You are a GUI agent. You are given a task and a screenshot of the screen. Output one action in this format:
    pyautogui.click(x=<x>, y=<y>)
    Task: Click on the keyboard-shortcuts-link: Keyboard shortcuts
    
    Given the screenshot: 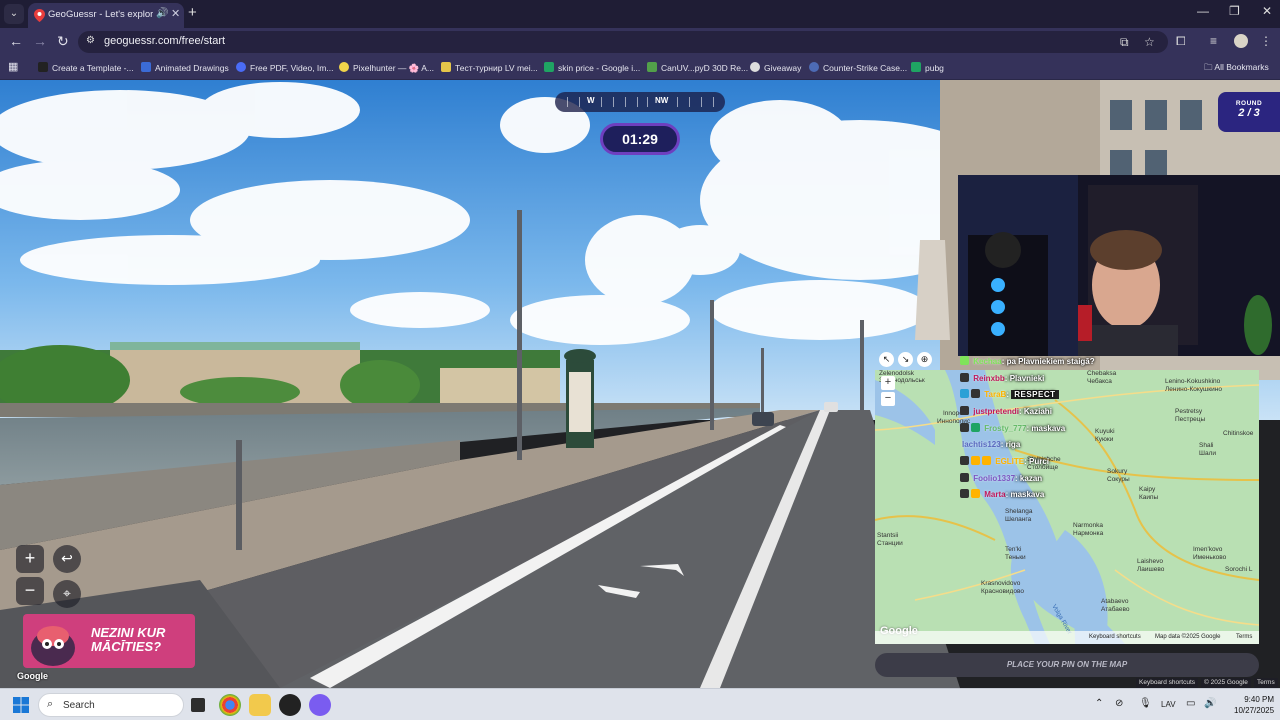 What is the action you would take?
    pyautogui.click(x=1167, y=683)
    